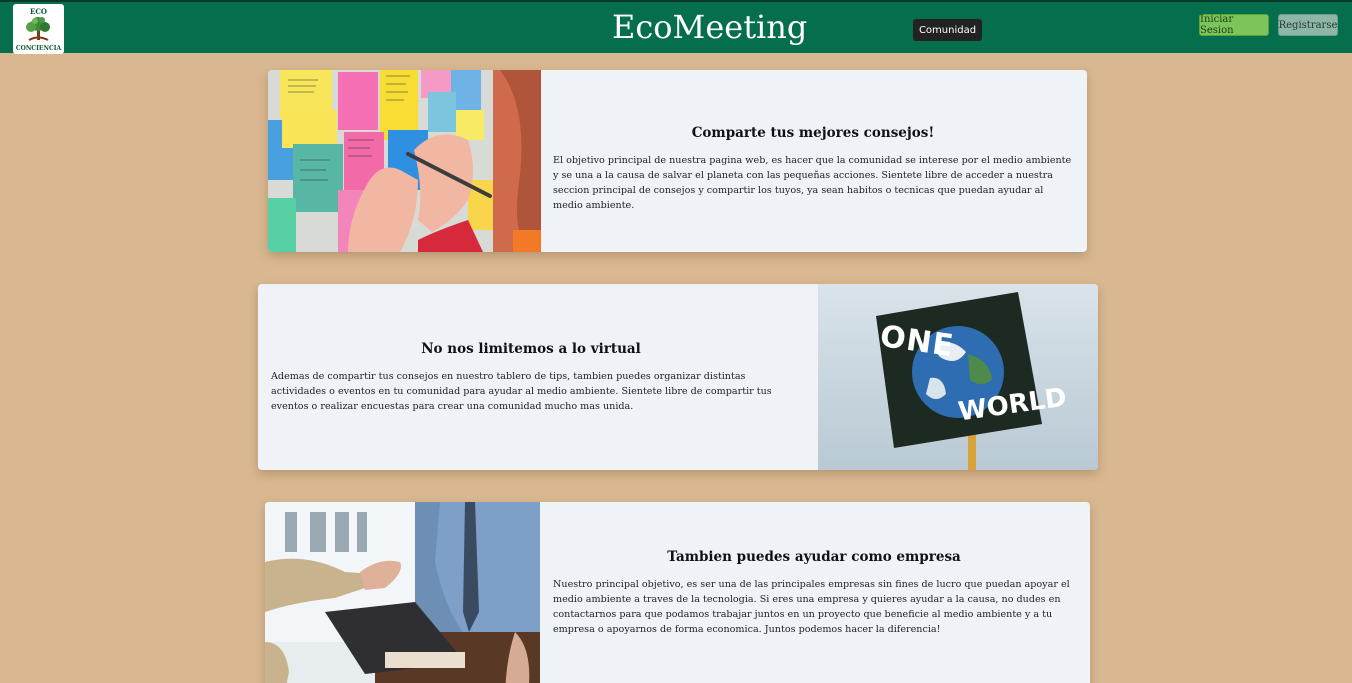 The height and width of the screenshot is (683, 1352). Describe the element at coordinates (1308, 25) in the screenshot. I see `register-button: Registrarse` at that location.